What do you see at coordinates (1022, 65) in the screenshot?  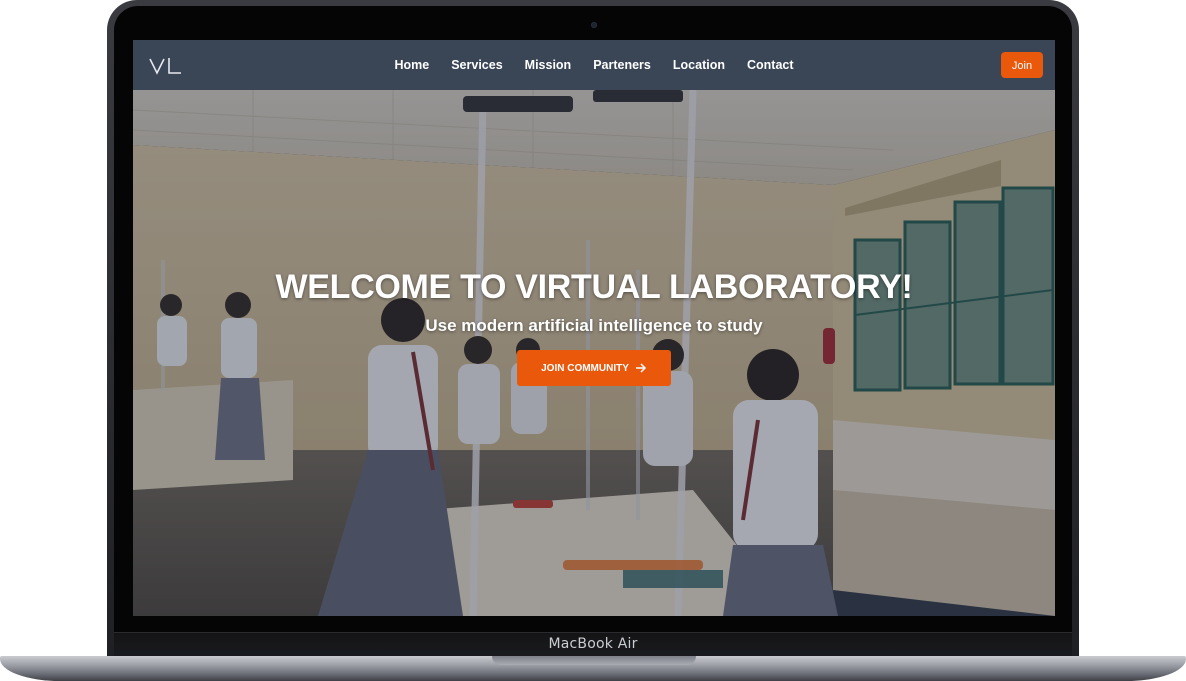 I see `join-button: Join` at bounding box center [1022, 65].